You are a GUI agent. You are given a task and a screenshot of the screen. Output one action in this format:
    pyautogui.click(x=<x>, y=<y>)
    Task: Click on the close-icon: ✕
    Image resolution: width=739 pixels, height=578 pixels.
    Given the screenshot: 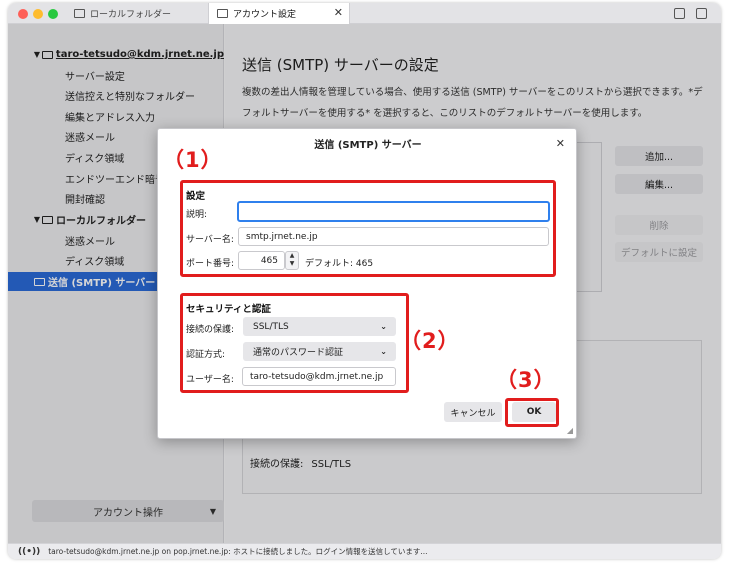 What is the action you would take?
    pyautogui.click(x=560, y=143)
    